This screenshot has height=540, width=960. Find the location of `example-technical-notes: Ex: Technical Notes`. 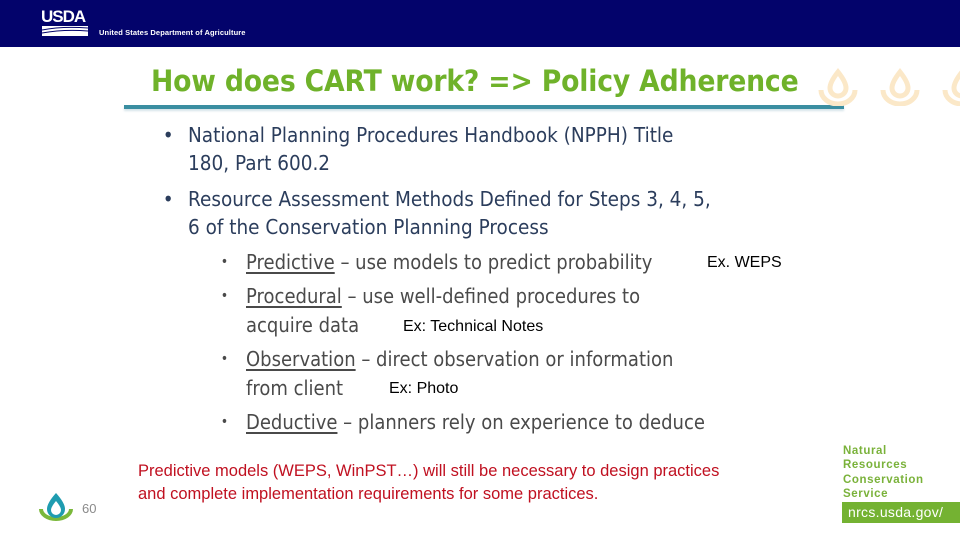

example-technical-notes: Ex: Technical Notes is located at coordinates (473, 326).